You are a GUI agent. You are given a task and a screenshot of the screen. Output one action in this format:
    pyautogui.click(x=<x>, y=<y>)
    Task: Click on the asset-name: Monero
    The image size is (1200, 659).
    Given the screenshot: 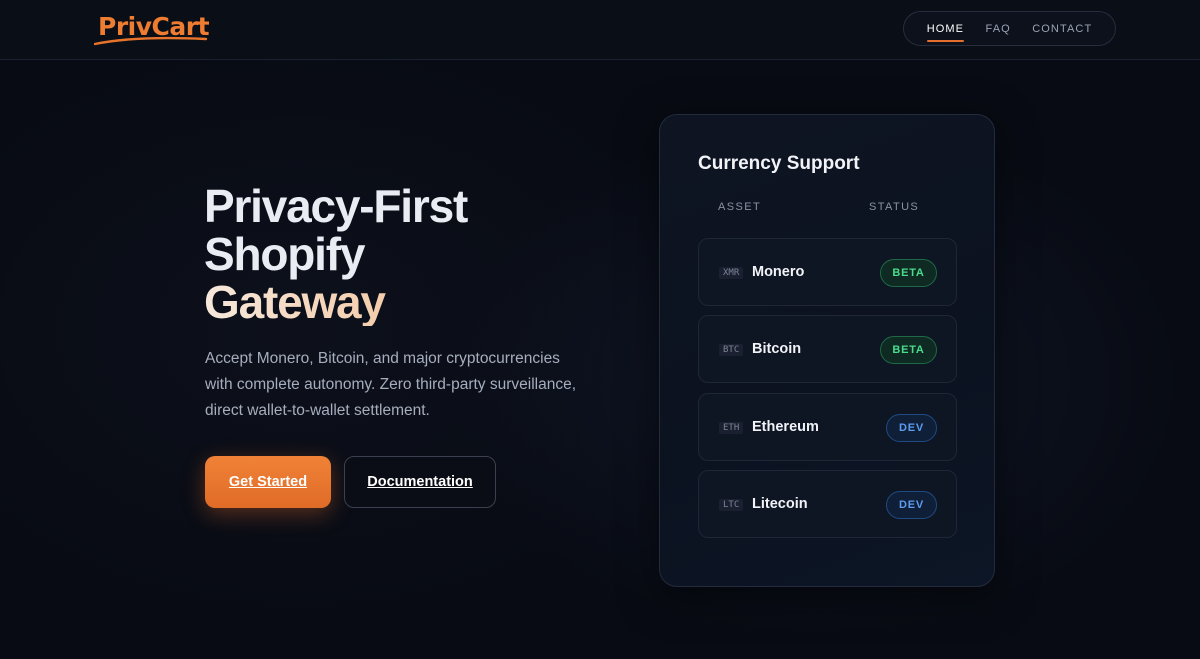 What is the action you would take?
    pyautogui.click(x=778, y=272)
    